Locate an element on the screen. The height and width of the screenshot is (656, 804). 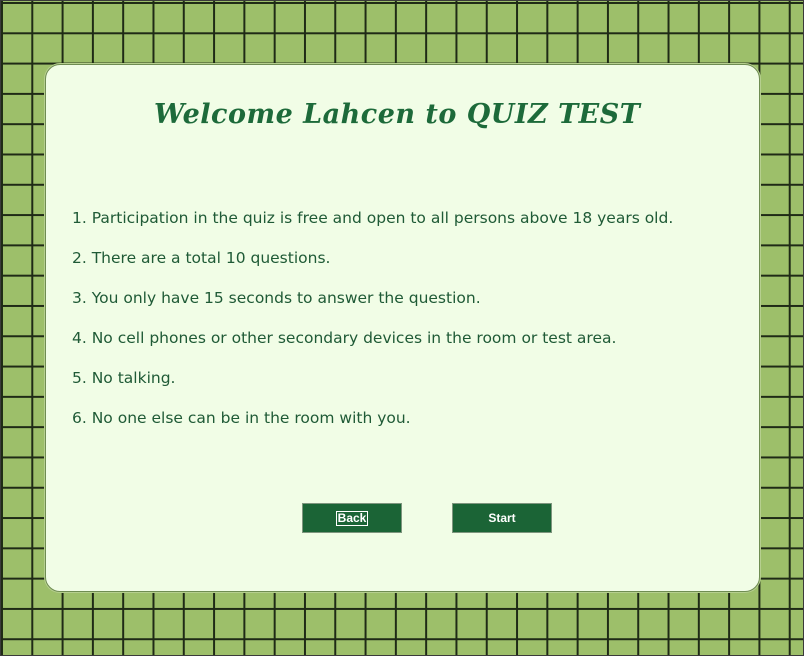
back-button: Back is located at coordinates (352, 518).